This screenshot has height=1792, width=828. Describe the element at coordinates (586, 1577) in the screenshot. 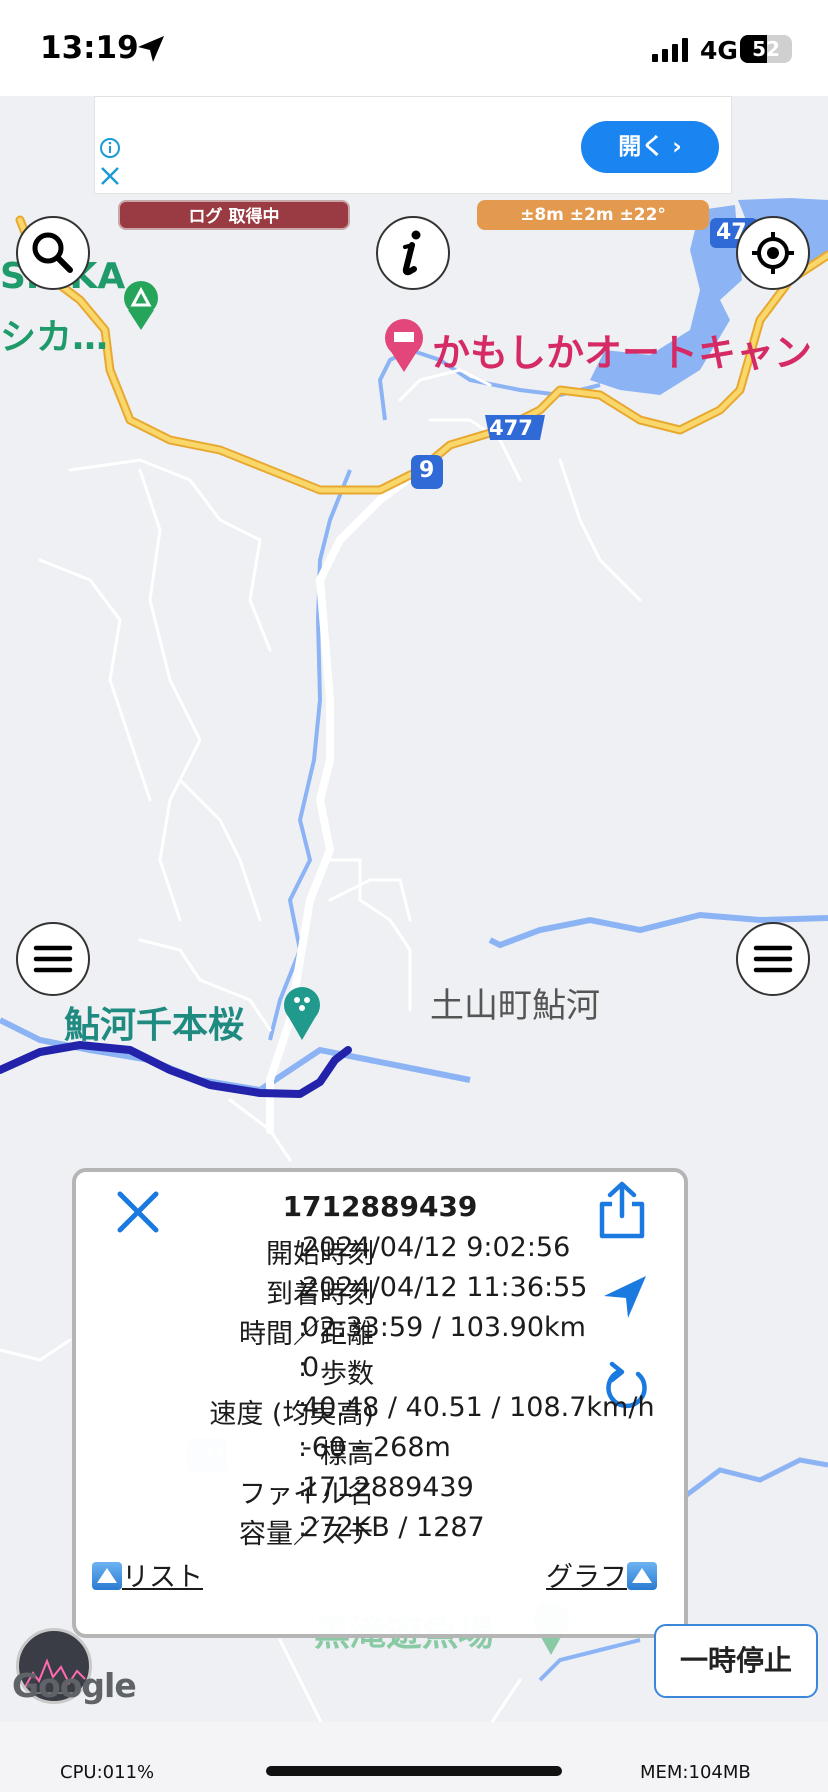

I see `graph-label: グラフ` at that location.